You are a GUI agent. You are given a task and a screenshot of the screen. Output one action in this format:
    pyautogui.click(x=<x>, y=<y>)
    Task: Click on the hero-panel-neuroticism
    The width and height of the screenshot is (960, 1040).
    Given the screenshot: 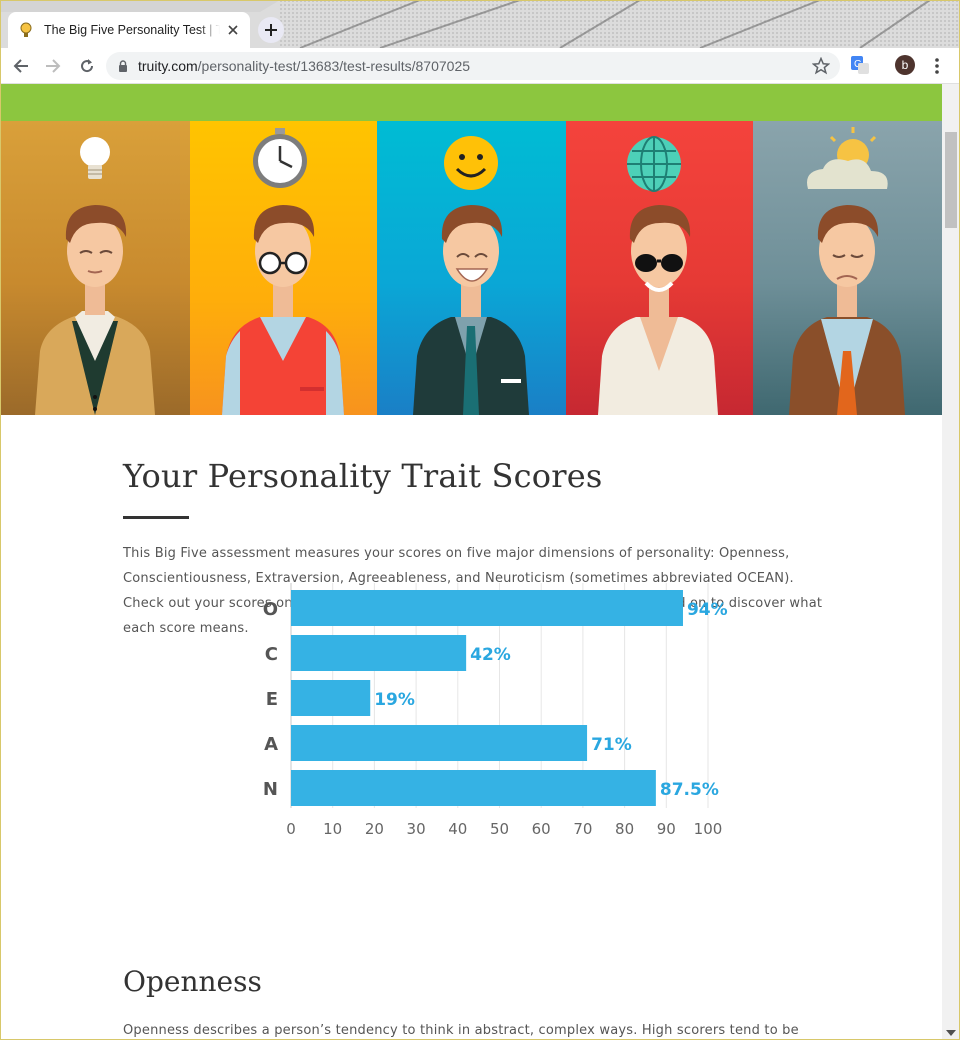 What is the action you would take?
    pyautogui.click(x=847, y=268)
    